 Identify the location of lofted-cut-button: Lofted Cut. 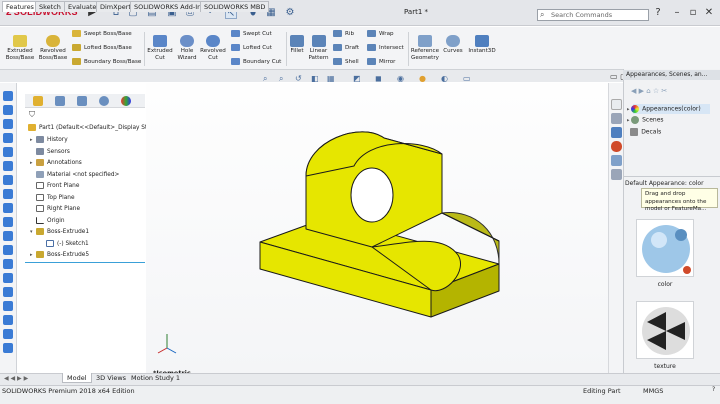
(251, 48).